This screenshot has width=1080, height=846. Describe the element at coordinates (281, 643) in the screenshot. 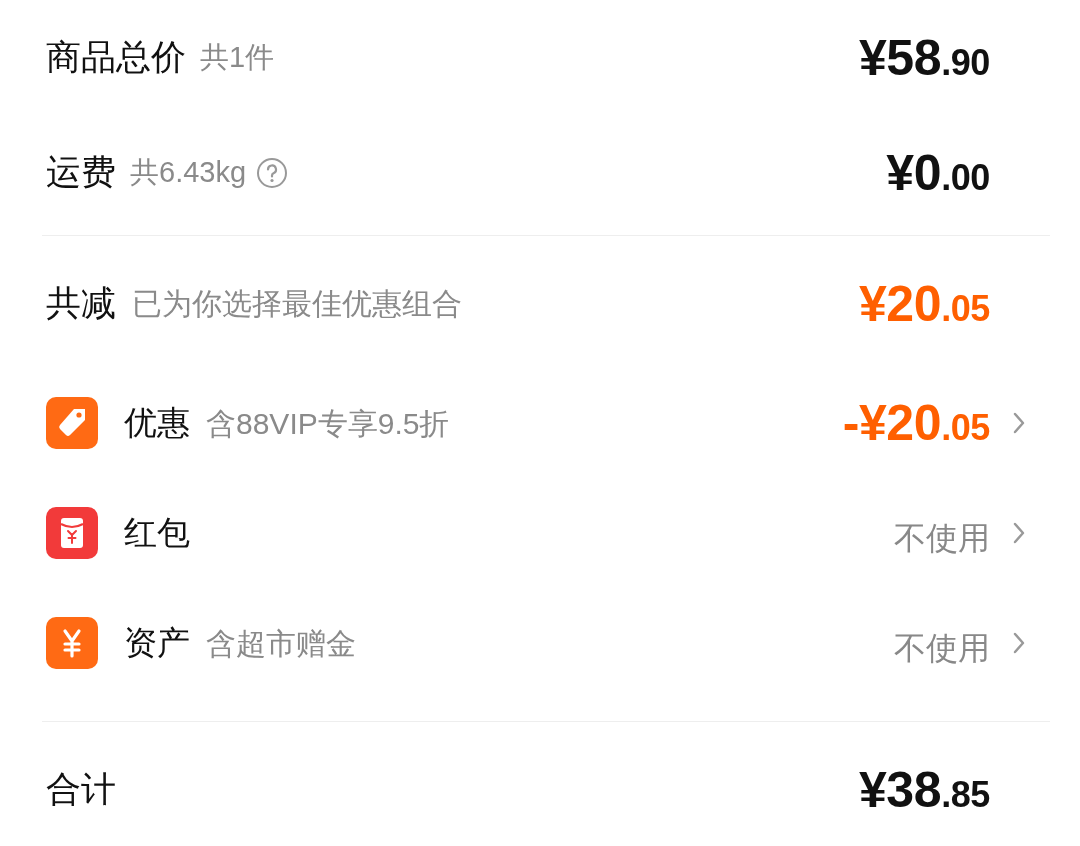

I see `row-note: 含超市赠金` at that location.